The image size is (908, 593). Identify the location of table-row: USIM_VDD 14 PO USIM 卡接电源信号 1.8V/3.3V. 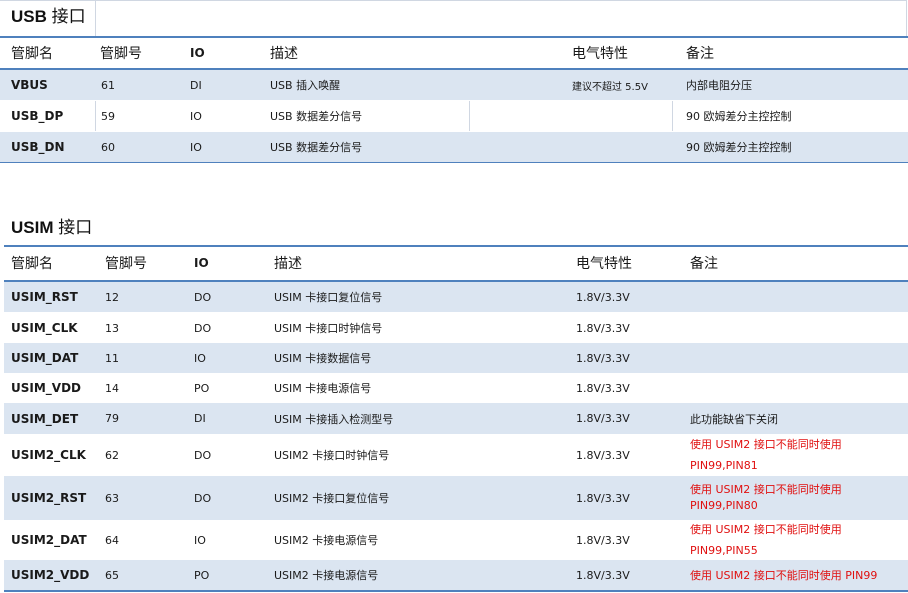
(320, 388).